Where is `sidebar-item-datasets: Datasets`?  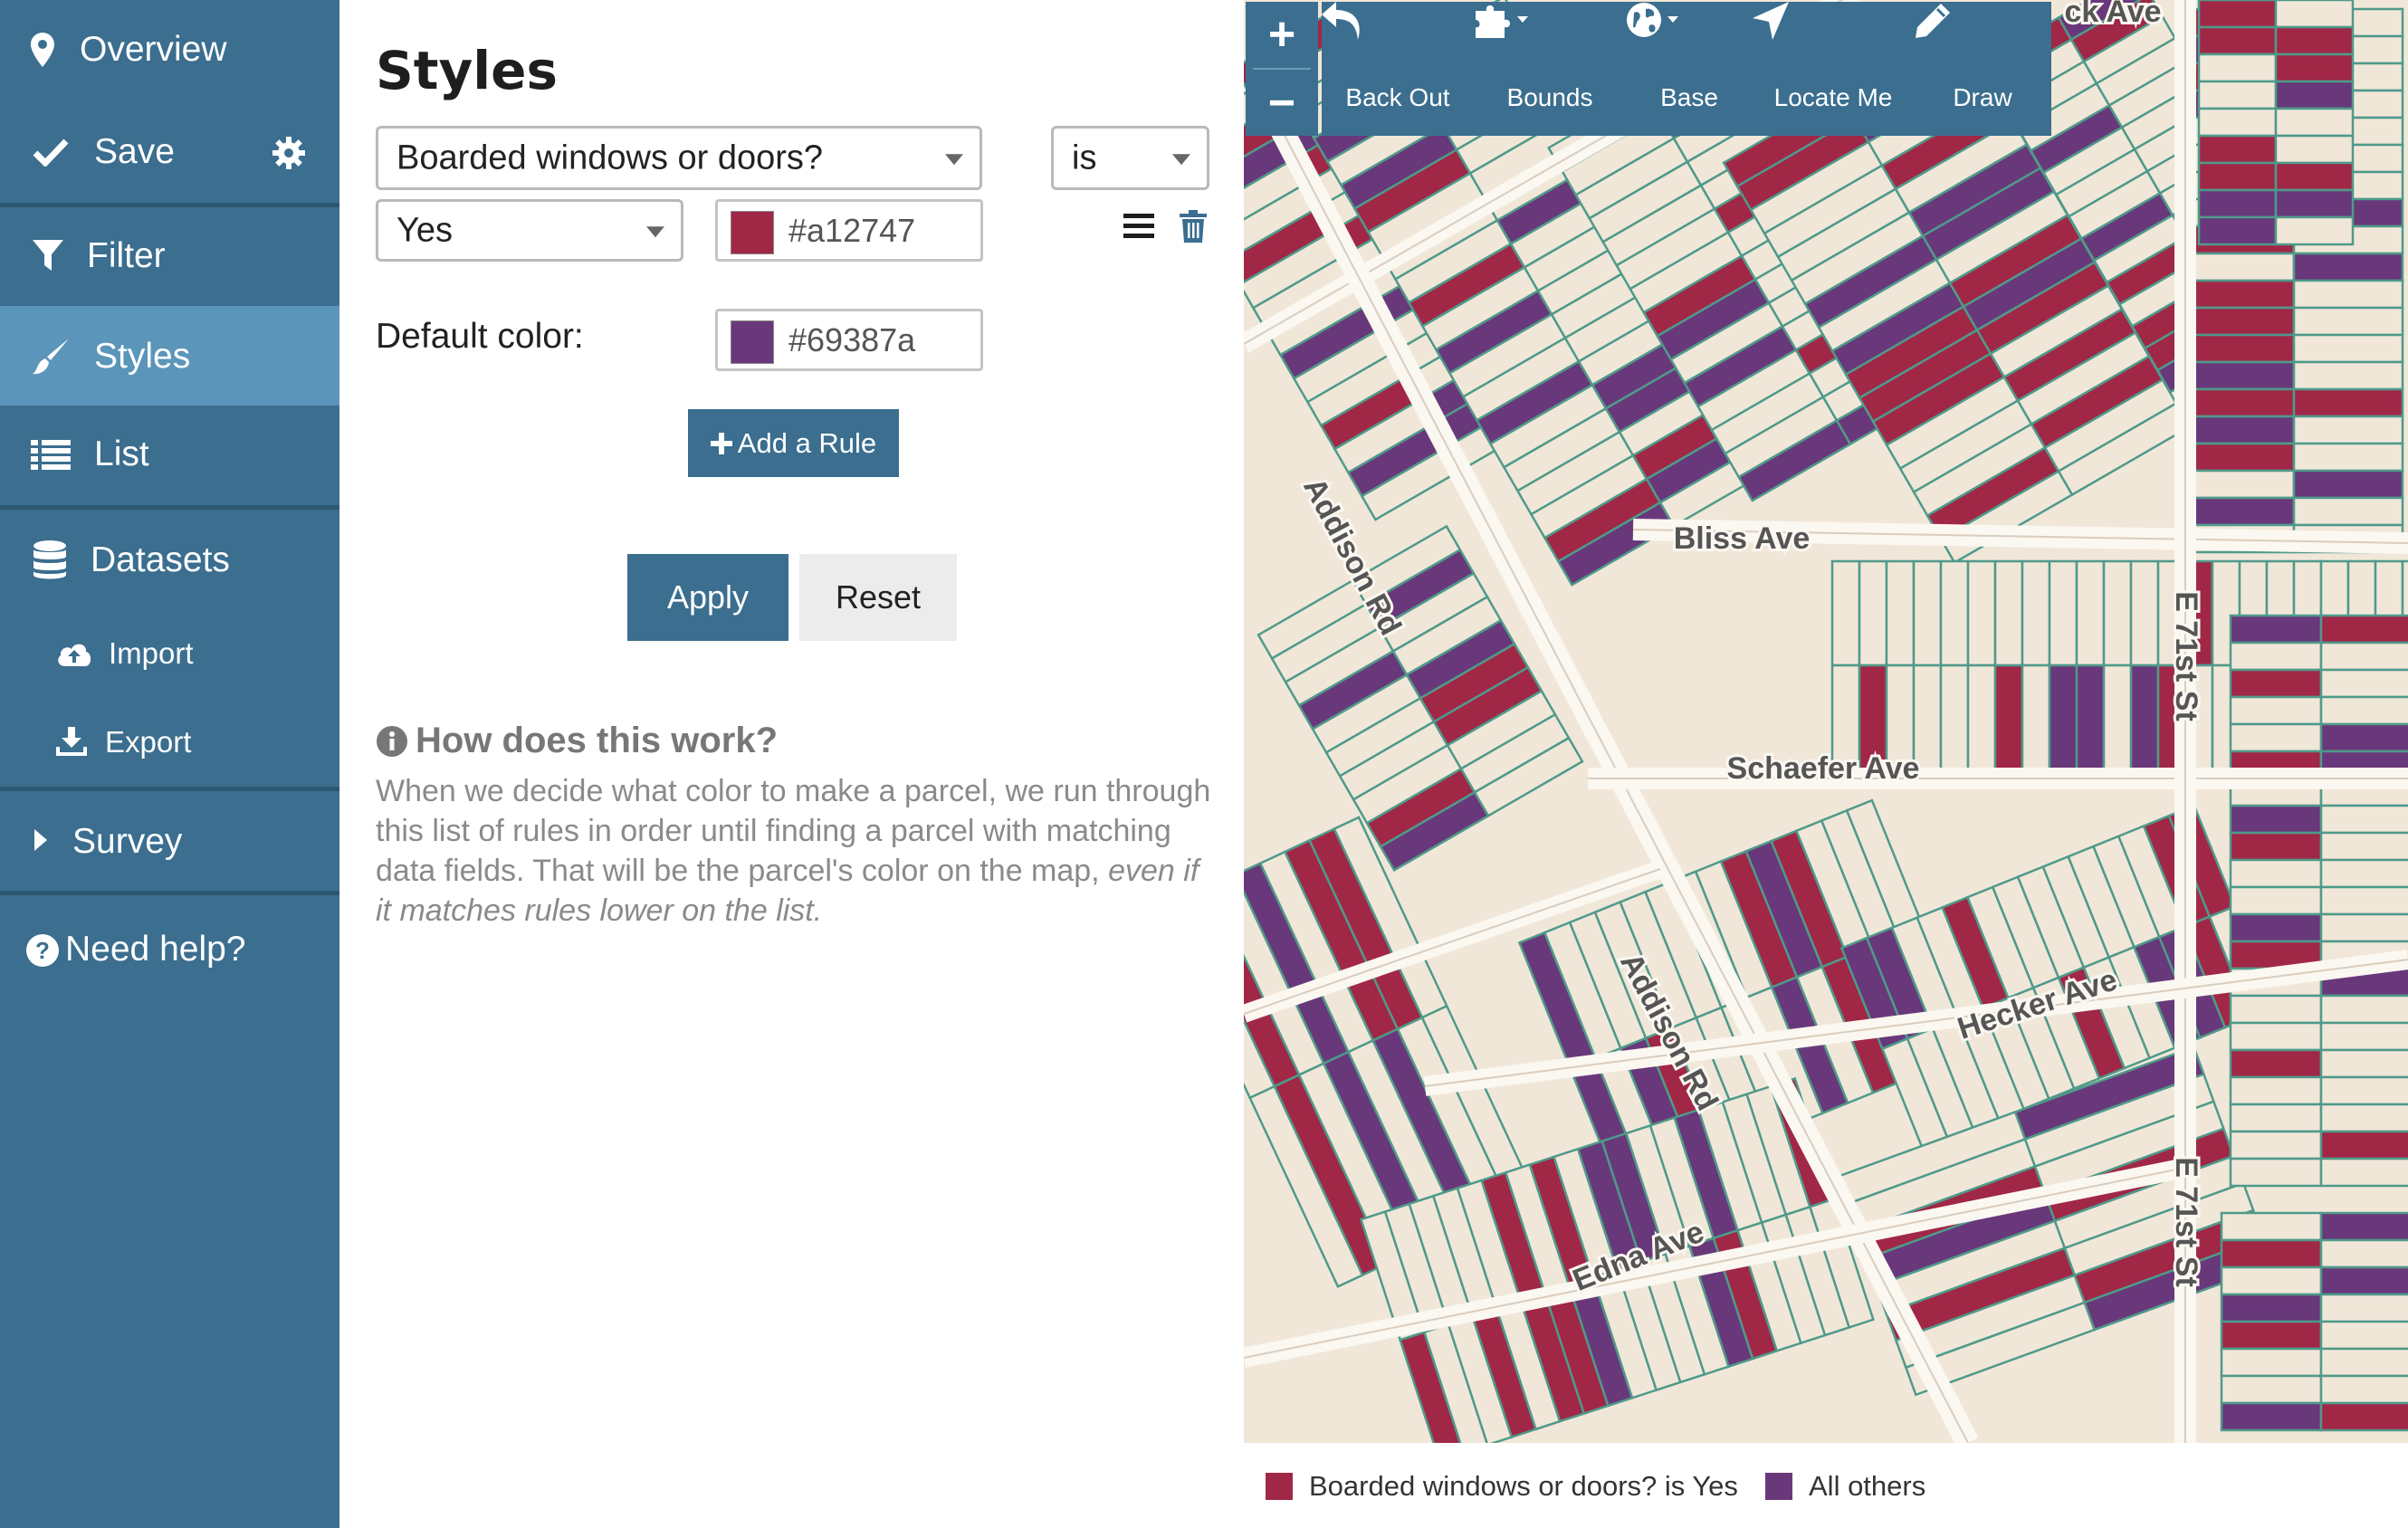
sidebar-item-datasets: Datasets is located at coordinates (169, 560).